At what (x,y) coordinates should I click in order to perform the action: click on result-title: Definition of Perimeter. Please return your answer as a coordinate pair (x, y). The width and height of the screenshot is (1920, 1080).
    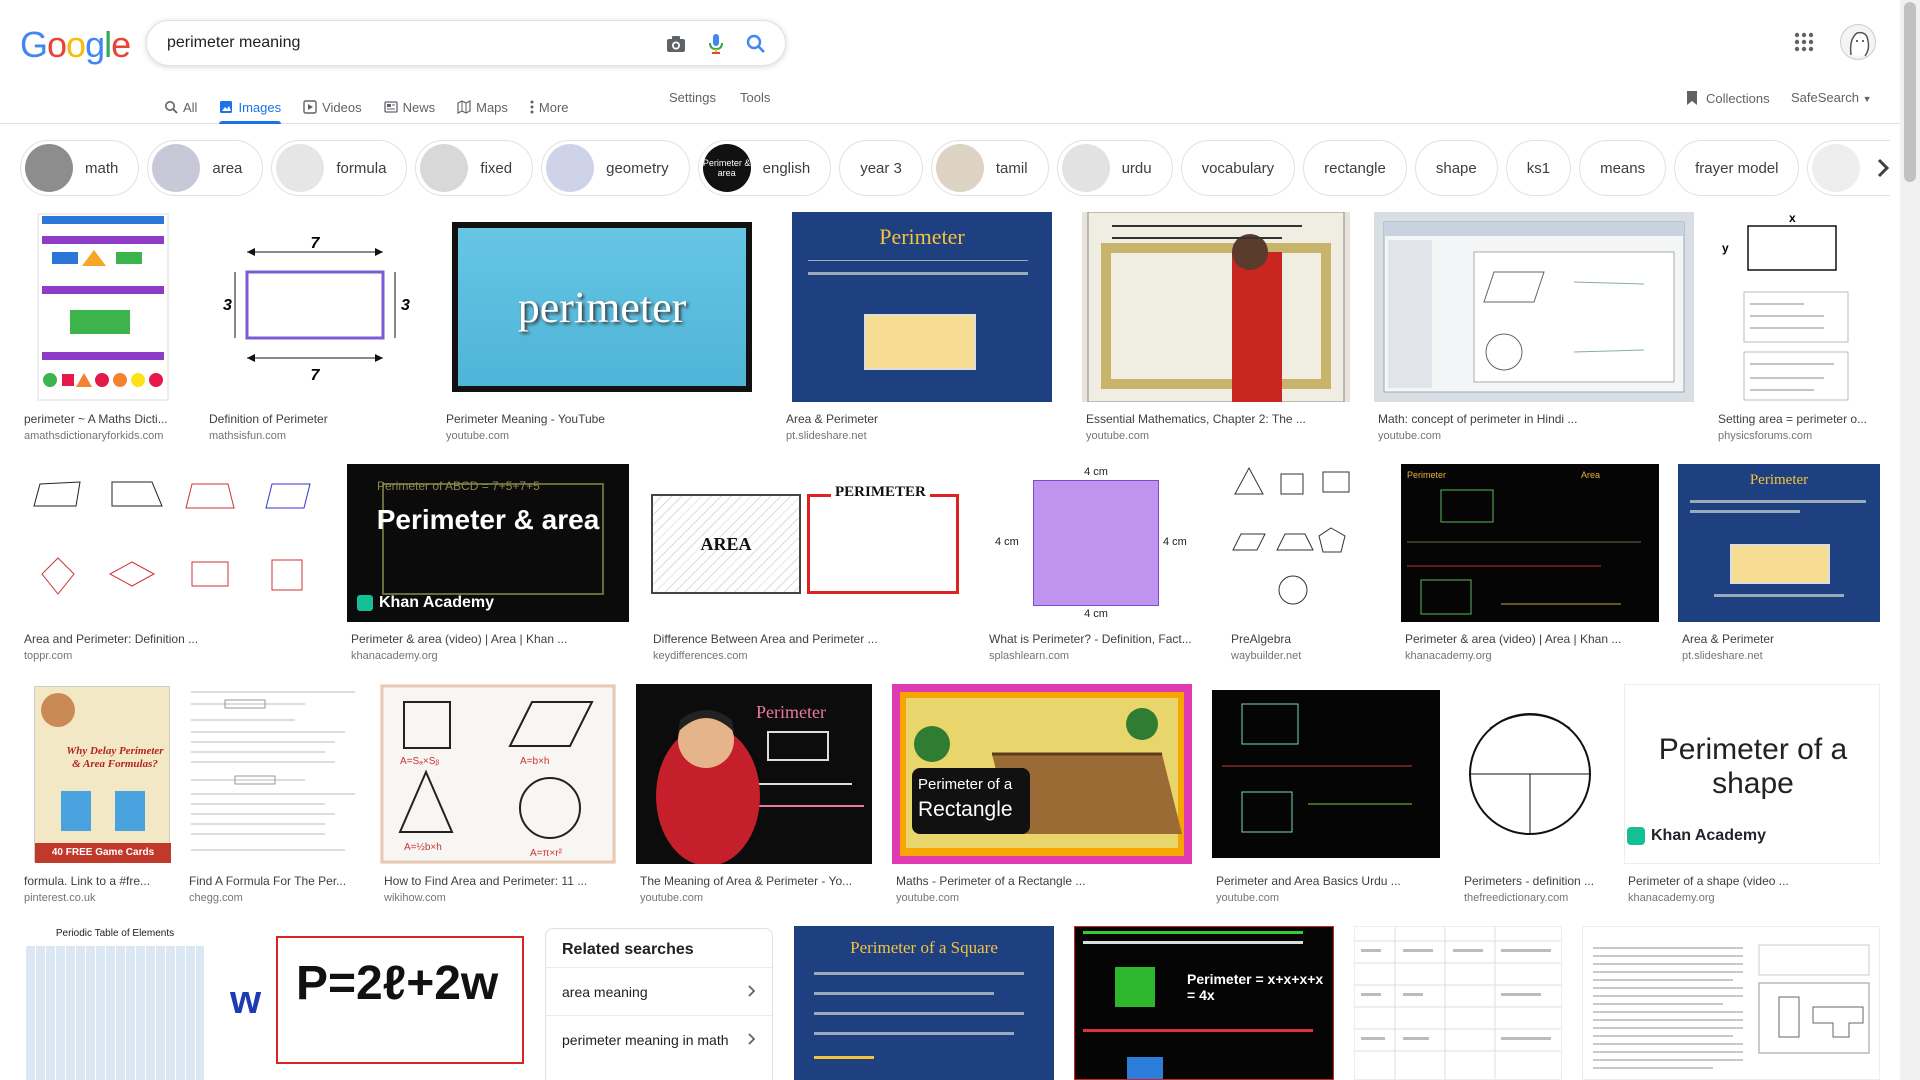
    Looking at the image, I should click on (316, 419).